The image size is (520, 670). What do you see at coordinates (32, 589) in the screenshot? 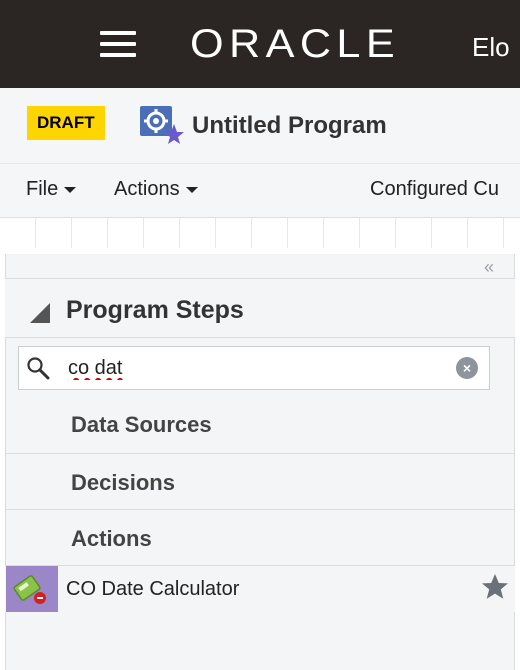
I see `calculator-step-icon` at bounding box center [32, 589].